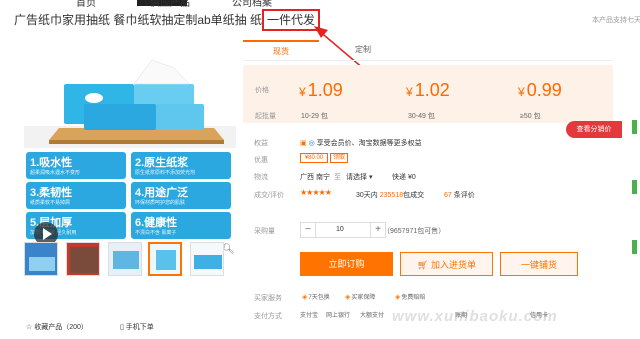 The image size is (640, 339). What do you see at coordinates (321, 90) in the screenshot?
I see `price-tier-1: ¥1.09` at bounding box center [321, 90].